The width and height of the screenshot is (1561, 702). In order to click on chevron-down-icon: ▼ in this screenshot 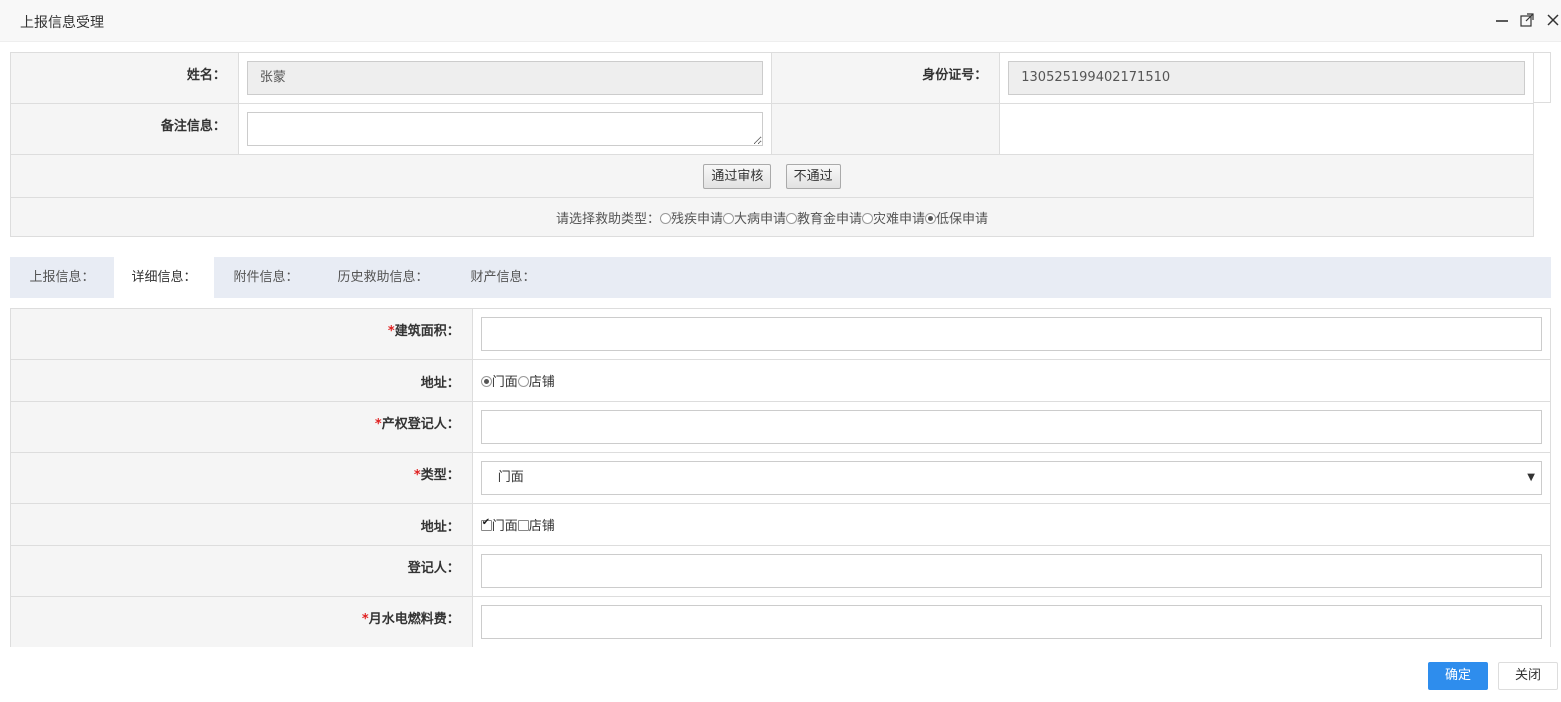, I will do `click(1531, 477)`.